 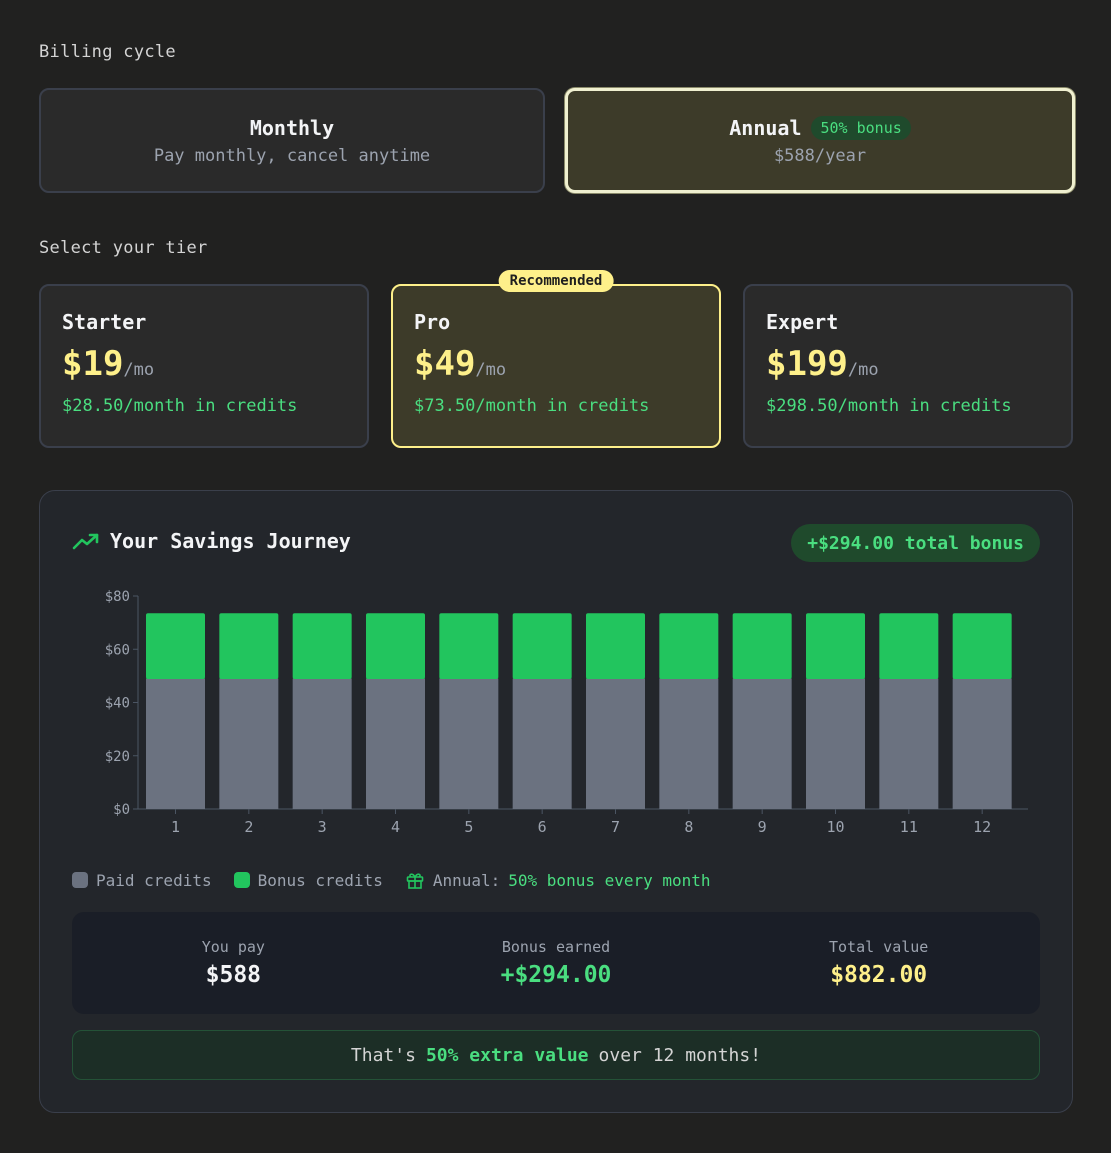 I want to click on x-tick-label: 4, so click(x=395, y=827).